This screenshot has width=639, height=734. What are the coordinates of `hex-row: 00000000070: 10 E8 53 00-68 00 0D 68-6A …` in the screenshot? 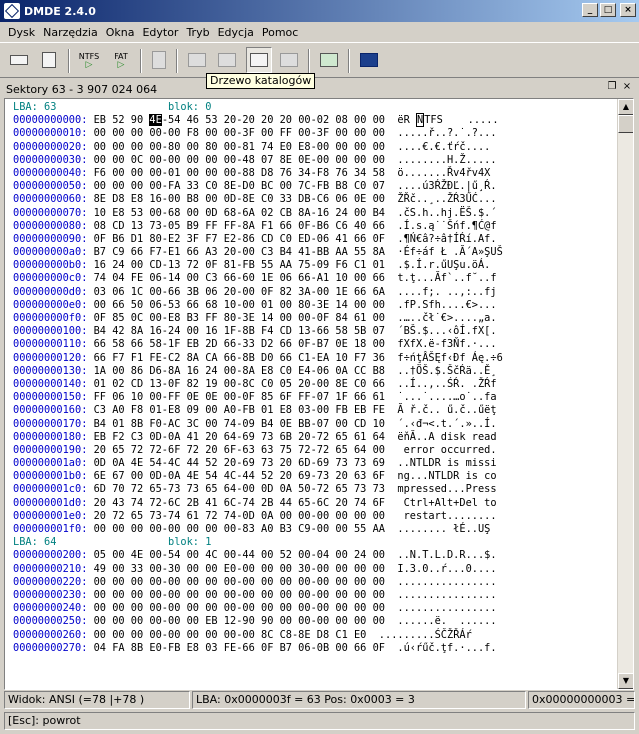 It's located at (315, 213).